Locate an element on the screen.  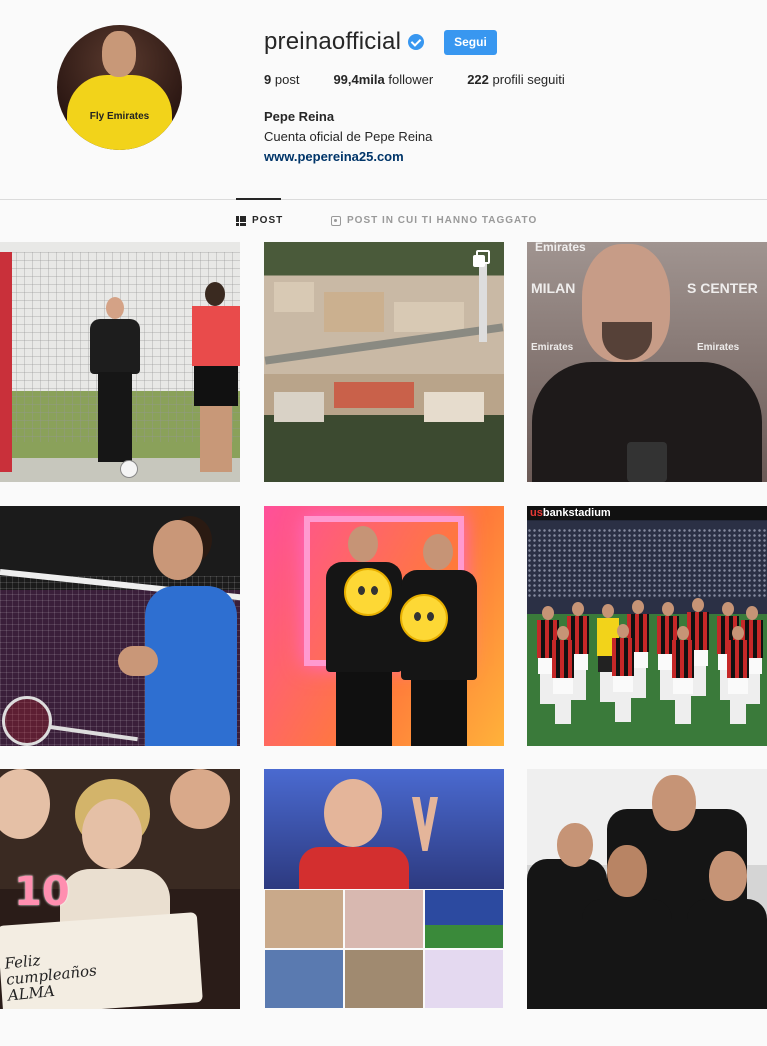
trainer-body is located at coordinates (216, 336).